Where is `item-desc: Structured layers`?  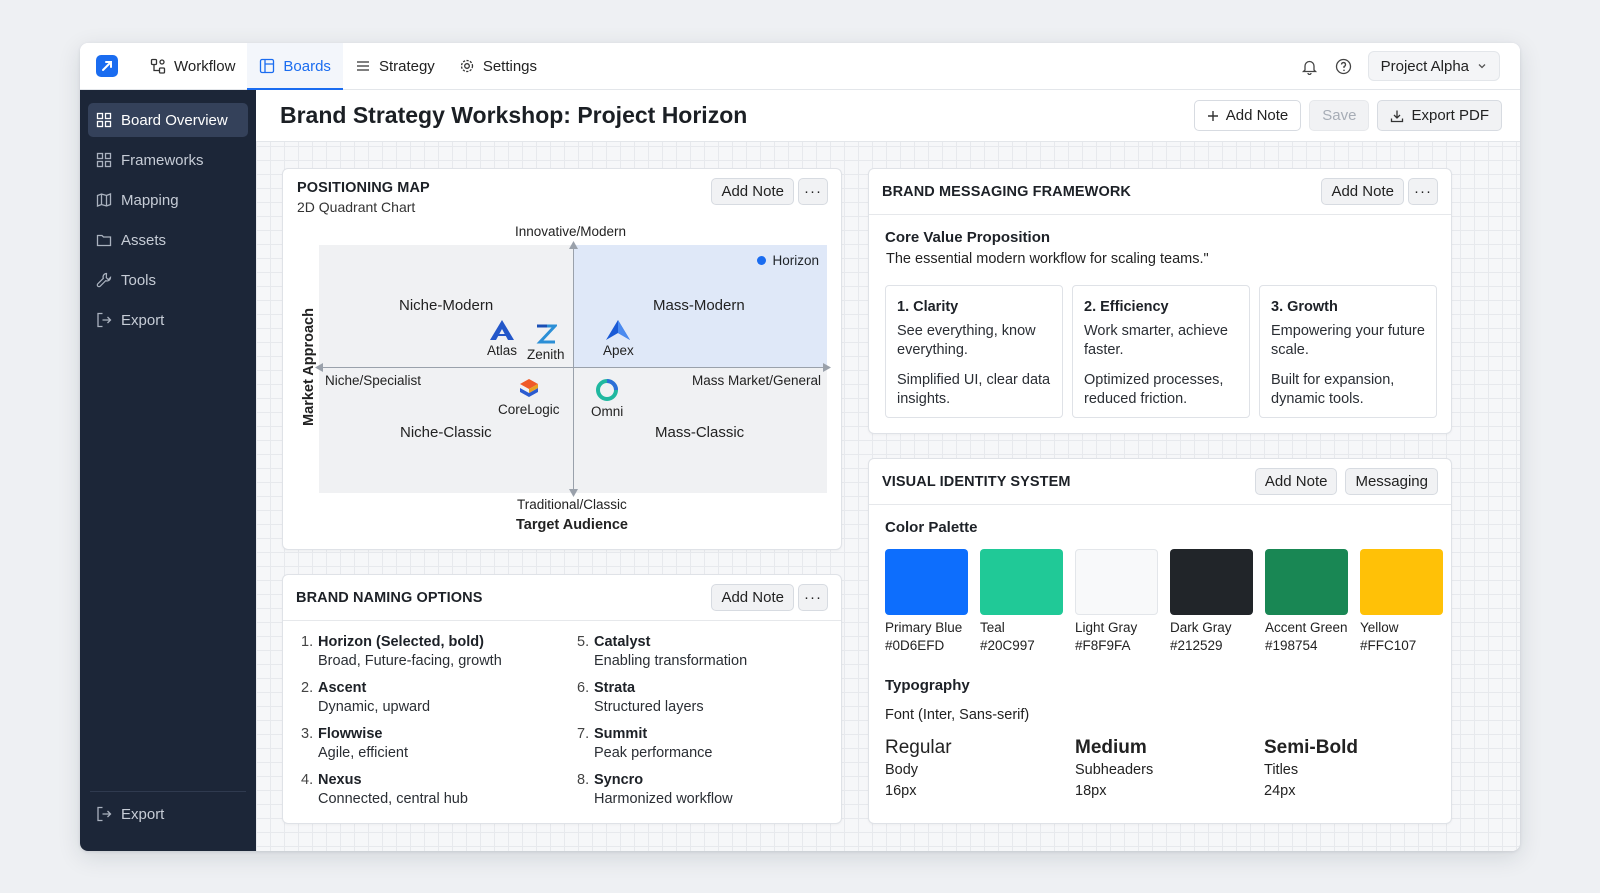
item-desc: Structured layers is located at coordinates (649, 707).